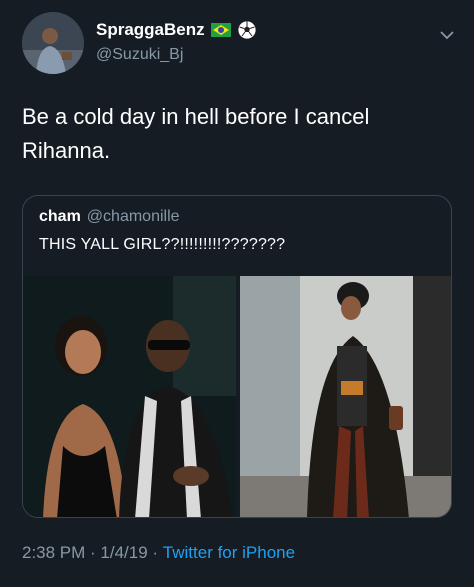 Image resolution: width=474 pixels, height=587 pixels. Describe the element at coordinates (139, 55) in the screenshot. I see `user-handle: @Suzuki_Bj` at that location.